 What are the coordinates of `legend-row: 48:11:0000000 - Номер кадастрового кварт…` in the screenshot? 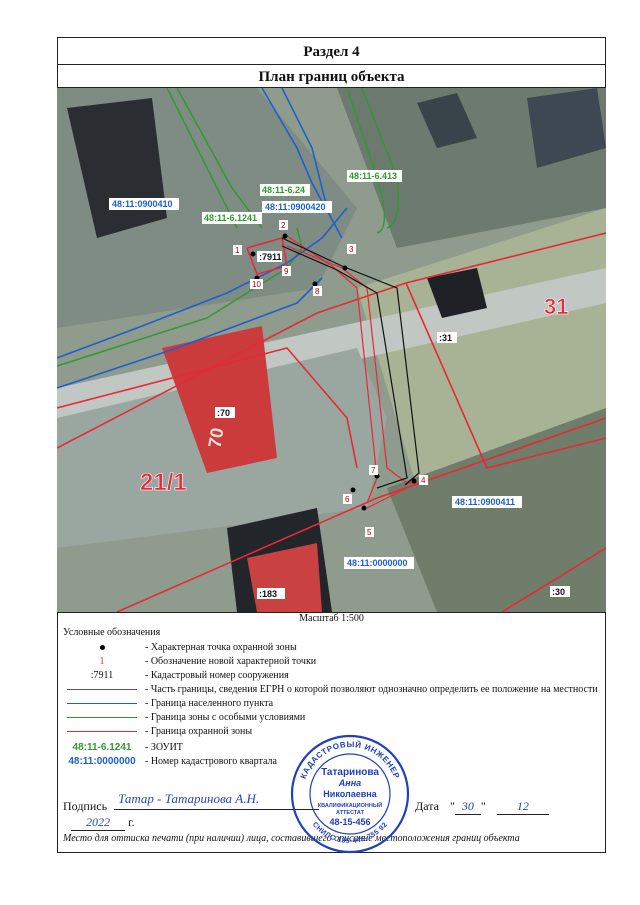 It's located at (172, 761).